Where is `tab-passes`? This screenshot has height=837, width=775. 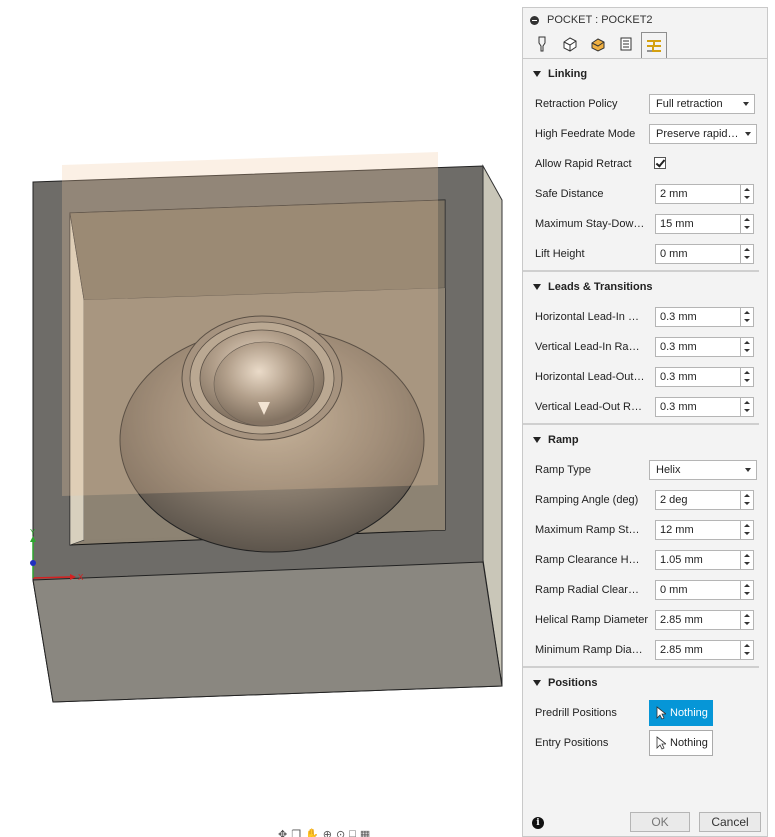 tab-passes is located at coordinates (626, 44).